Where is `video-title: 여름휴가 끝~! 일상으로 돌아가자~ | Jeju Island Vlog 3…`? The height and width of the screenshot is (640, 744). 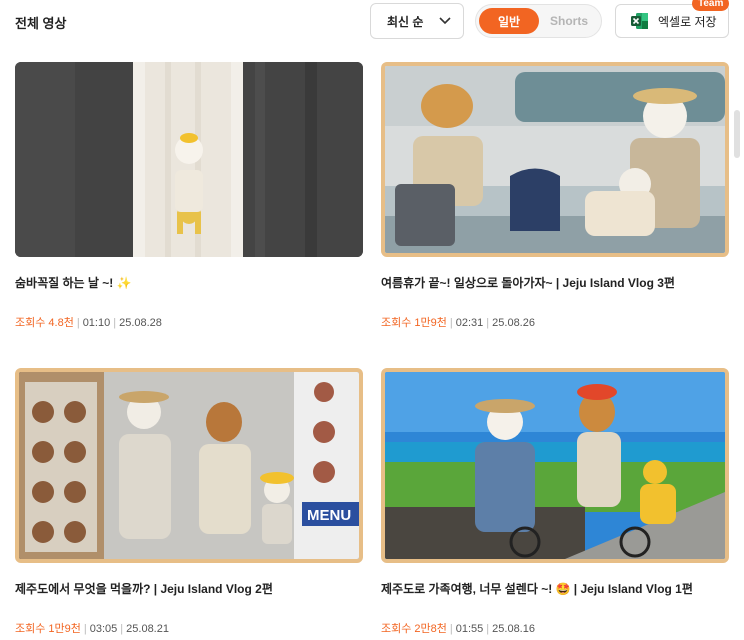
video-title: 여름휴가 끝~! 일상으로 돌아가자~ | Jeju Island Vlog 3… is located at coordinates (528, 282).